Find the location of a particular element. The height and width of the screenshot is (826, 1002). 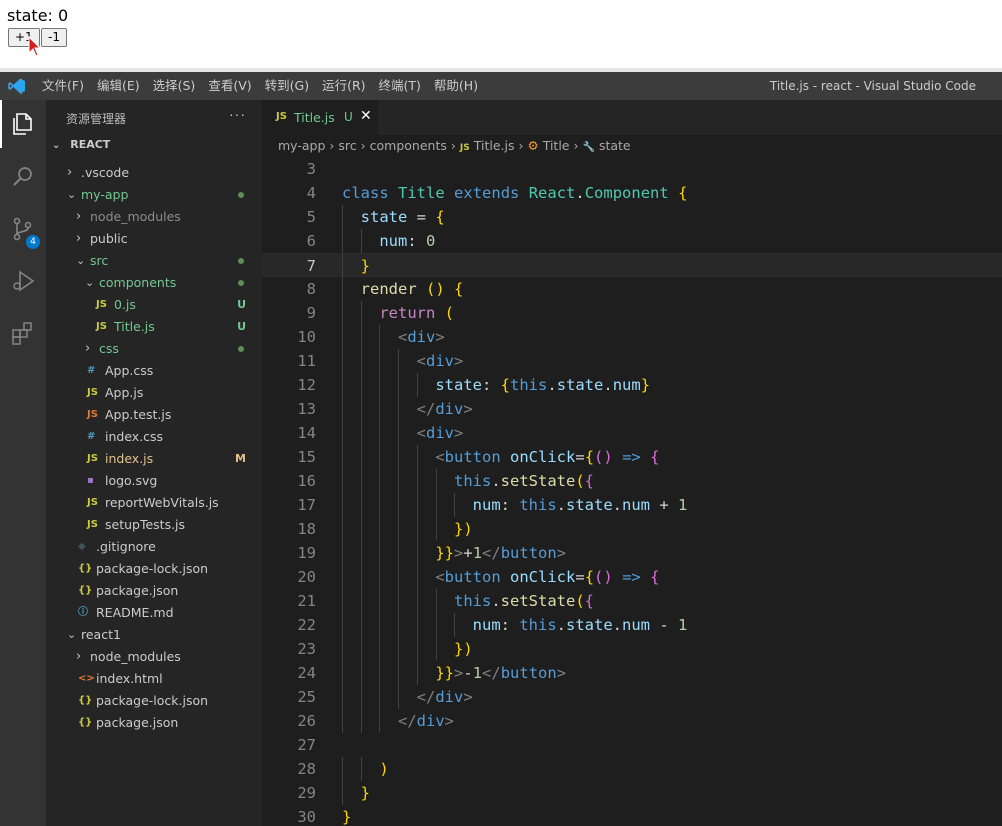

code-line: 8 render () { is located at coordinates (632, 289).